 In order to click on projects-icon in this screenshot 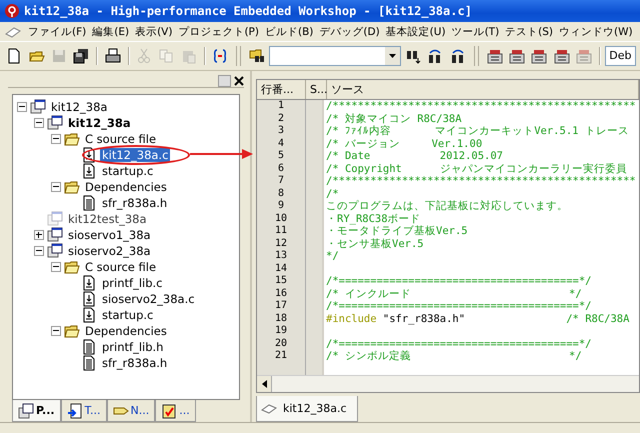, I will do `click(26, 410)`.